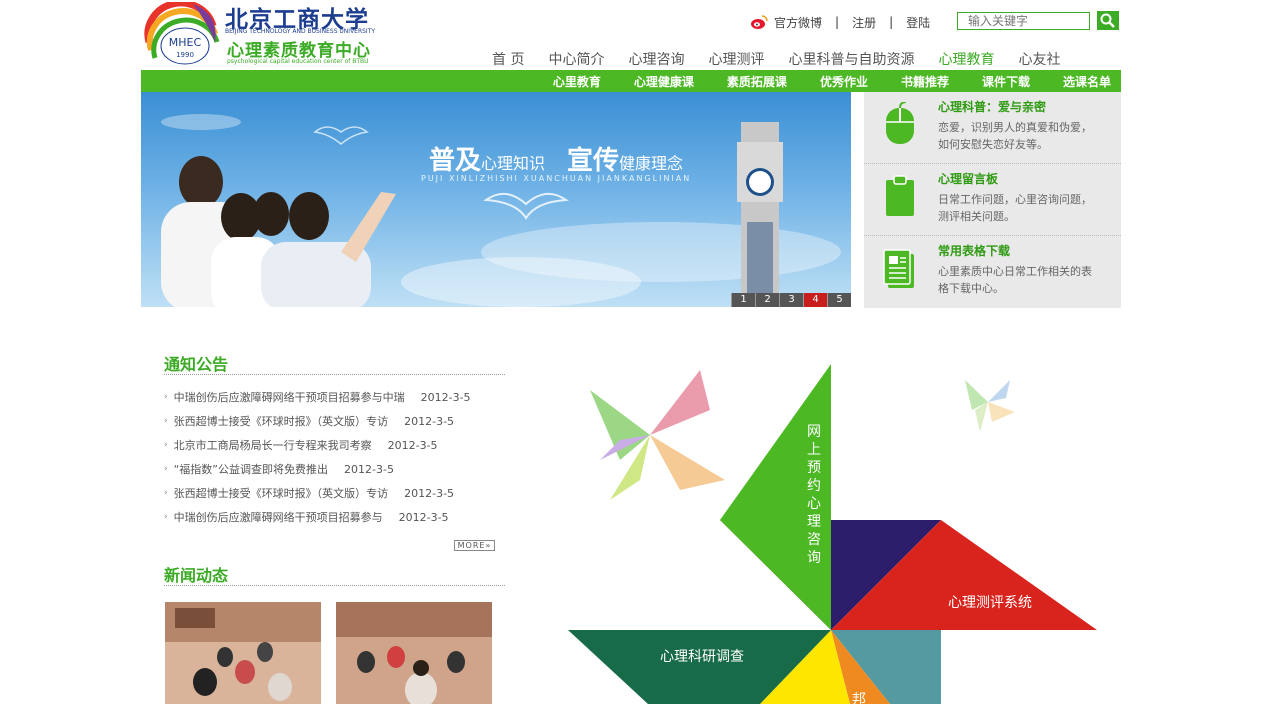 This screenshot has width=1261, height=704. Describe the element at coordinates (1006, 81) in the screenshot. I see `subnav-courseware-download: 课件下载` at that location.